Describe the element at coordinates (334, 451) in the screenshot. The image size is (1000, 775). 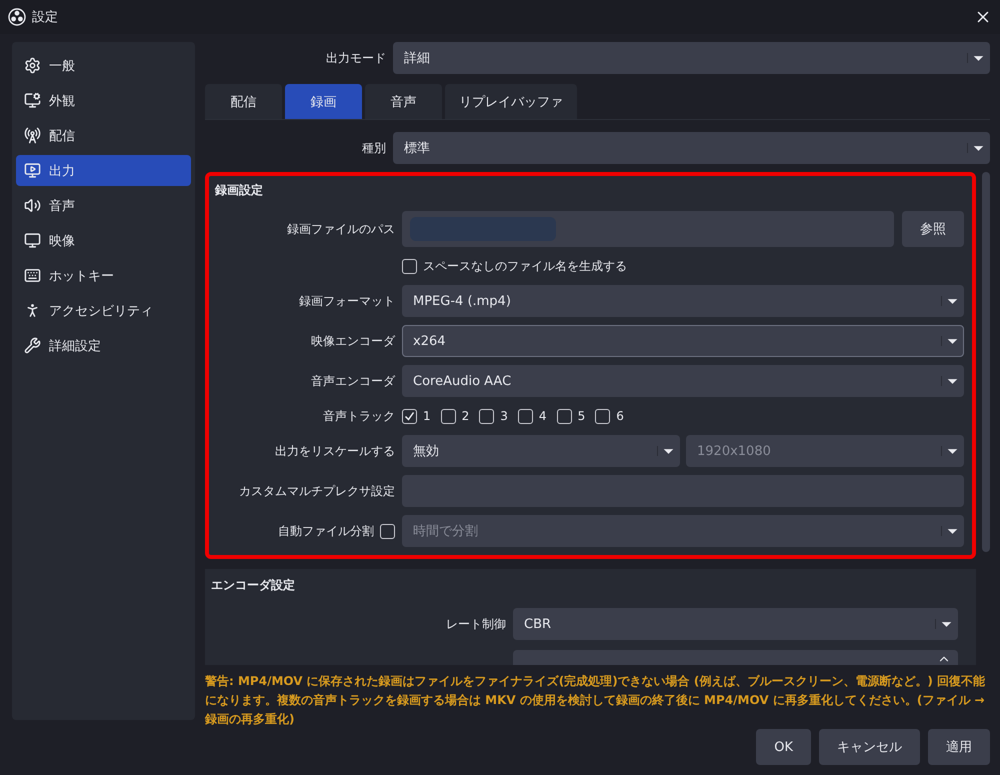
I see `field-label: 出力をリスケールする` at that location.